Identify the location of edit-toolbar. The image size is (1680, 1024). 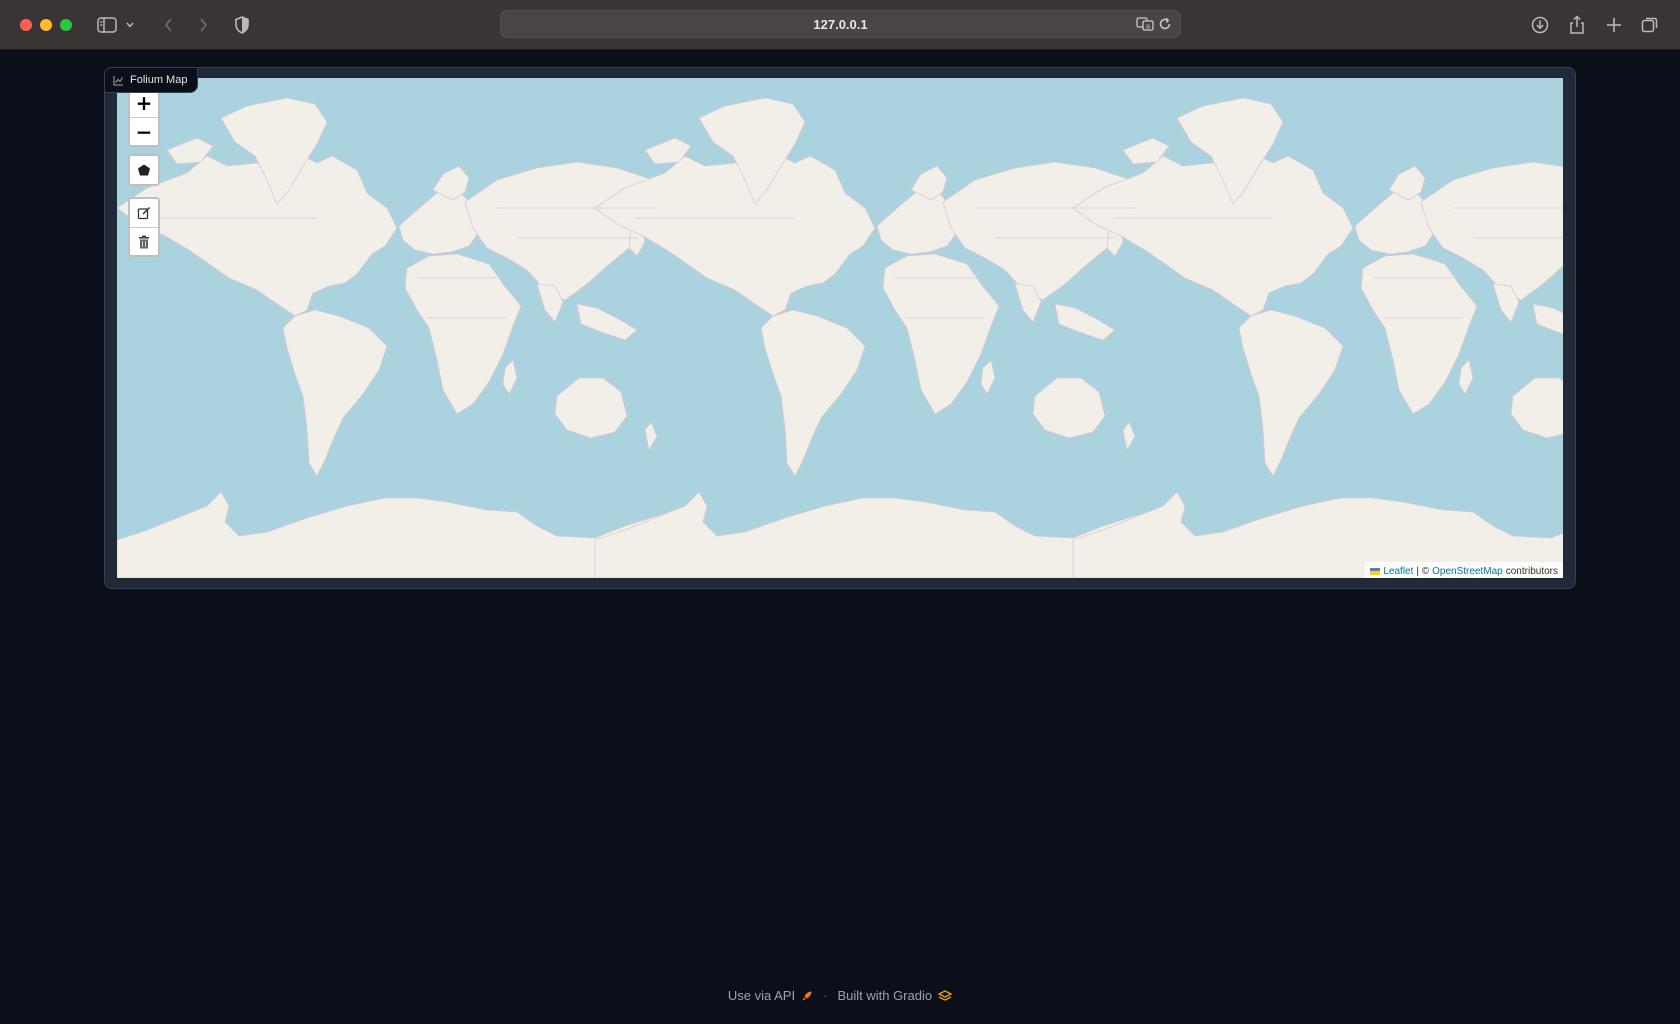
(144, 227).